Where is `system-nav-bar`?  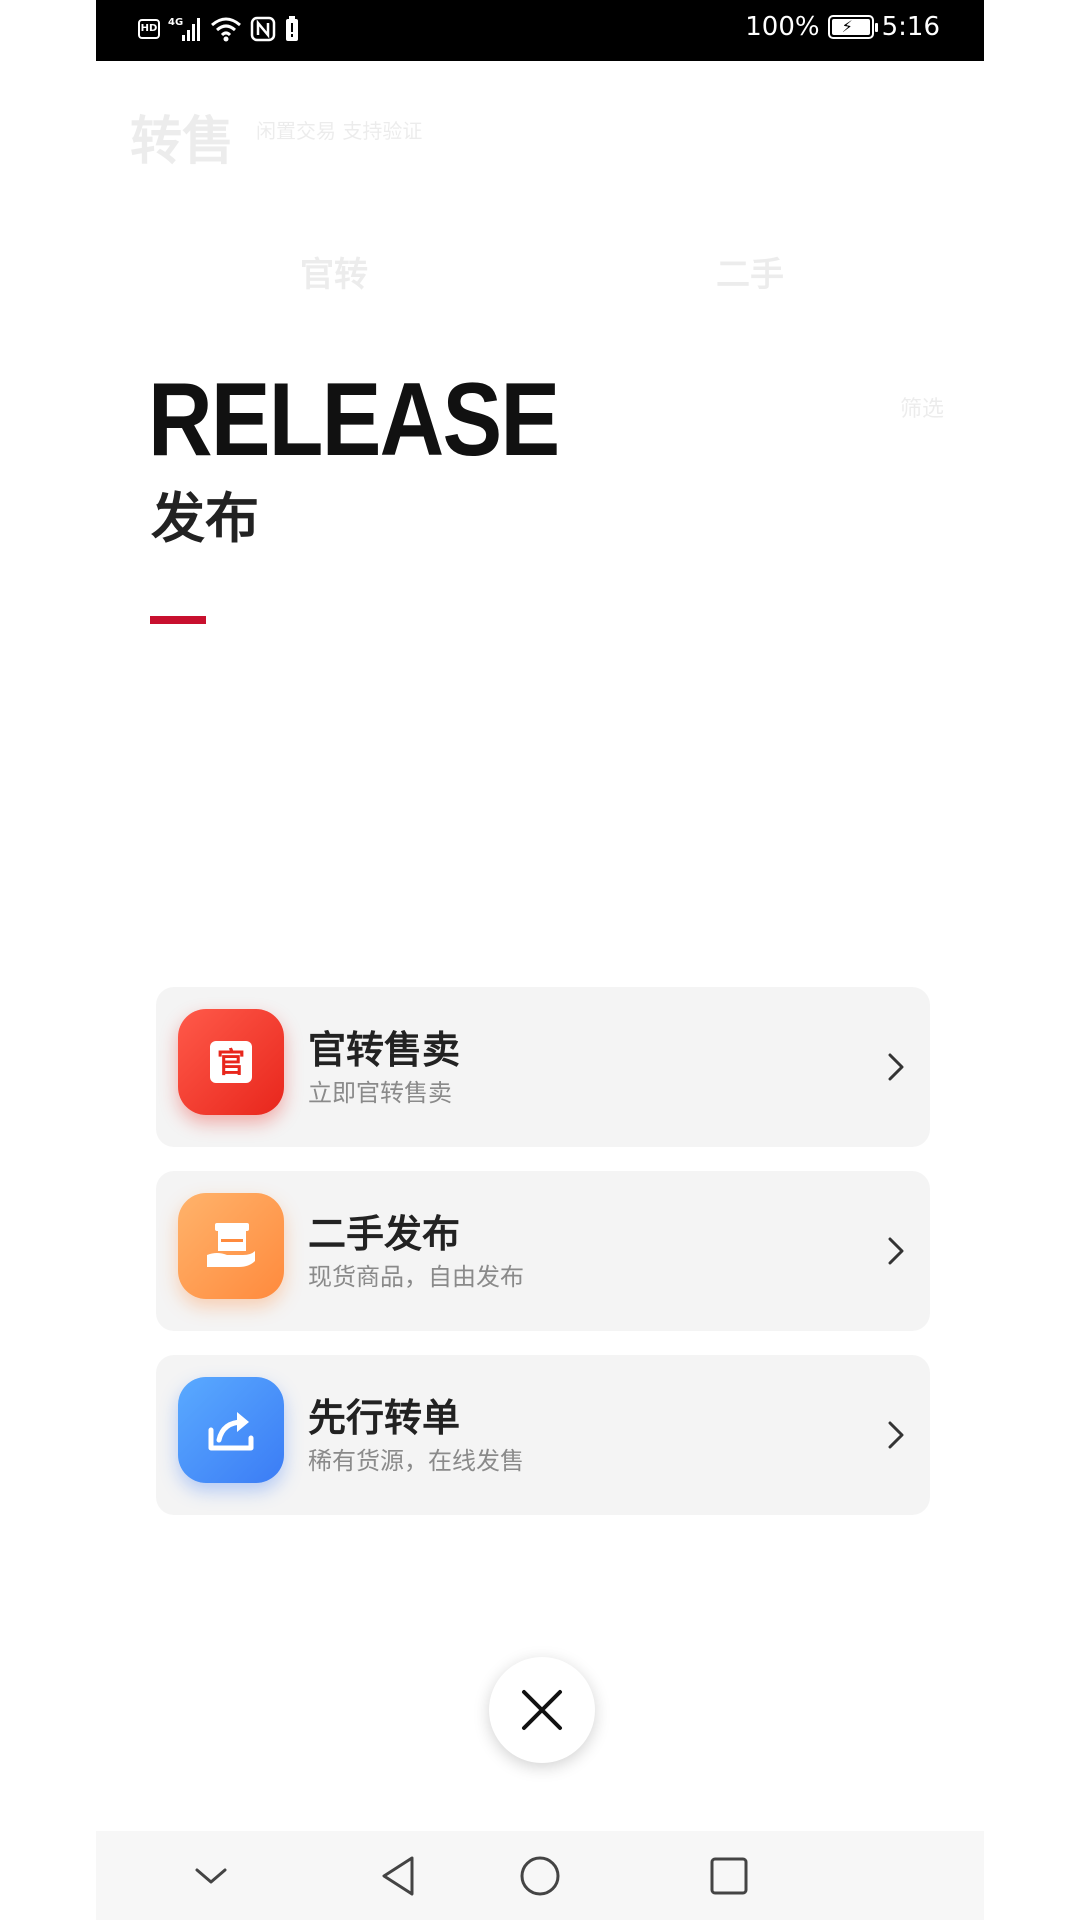
system-nav-bar is located at coordinates (540, 1875).